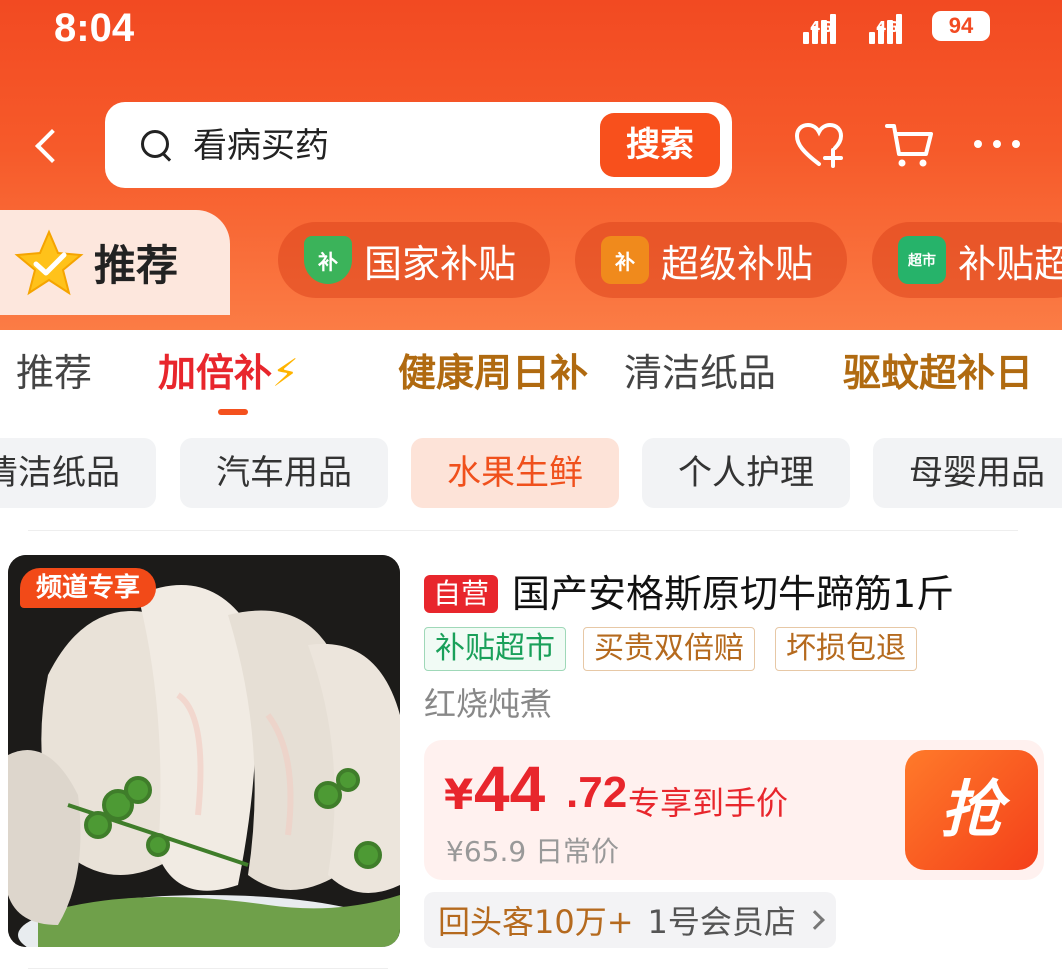 The width and height of the screenshot is (1062, 973). I want to click on repeat-customers: 回头客10万+, so click(536, 922).